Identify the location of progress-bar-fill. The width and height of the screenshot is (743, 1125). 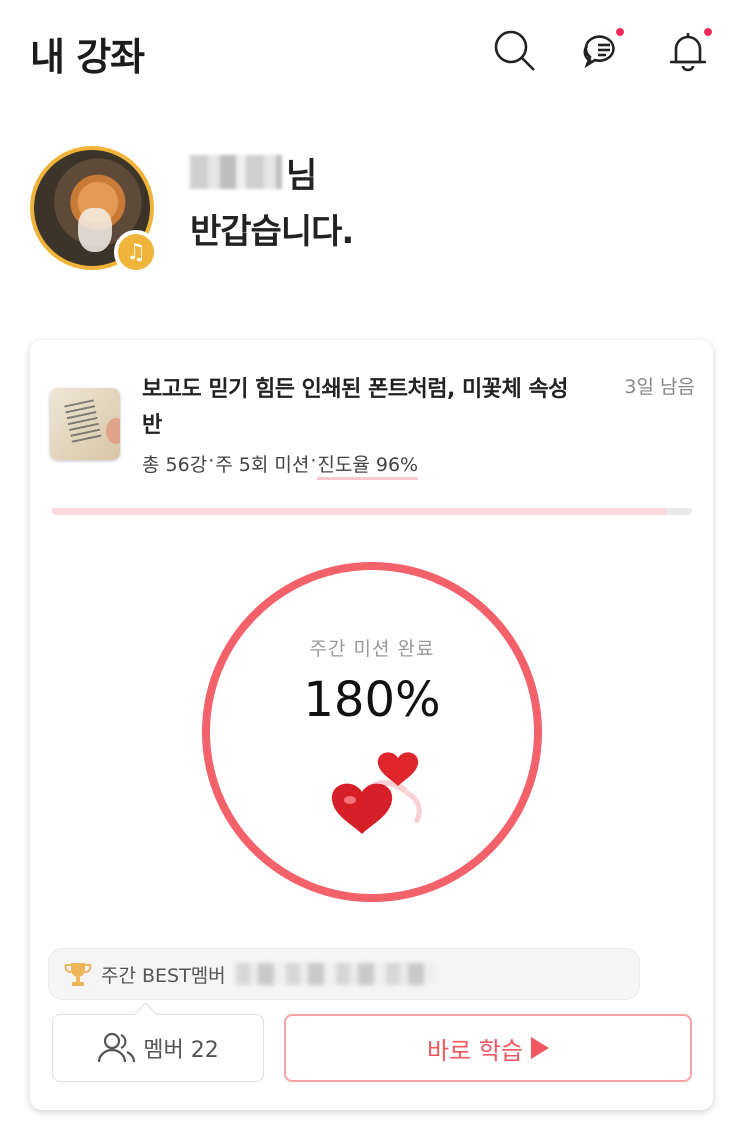
(359, 511).